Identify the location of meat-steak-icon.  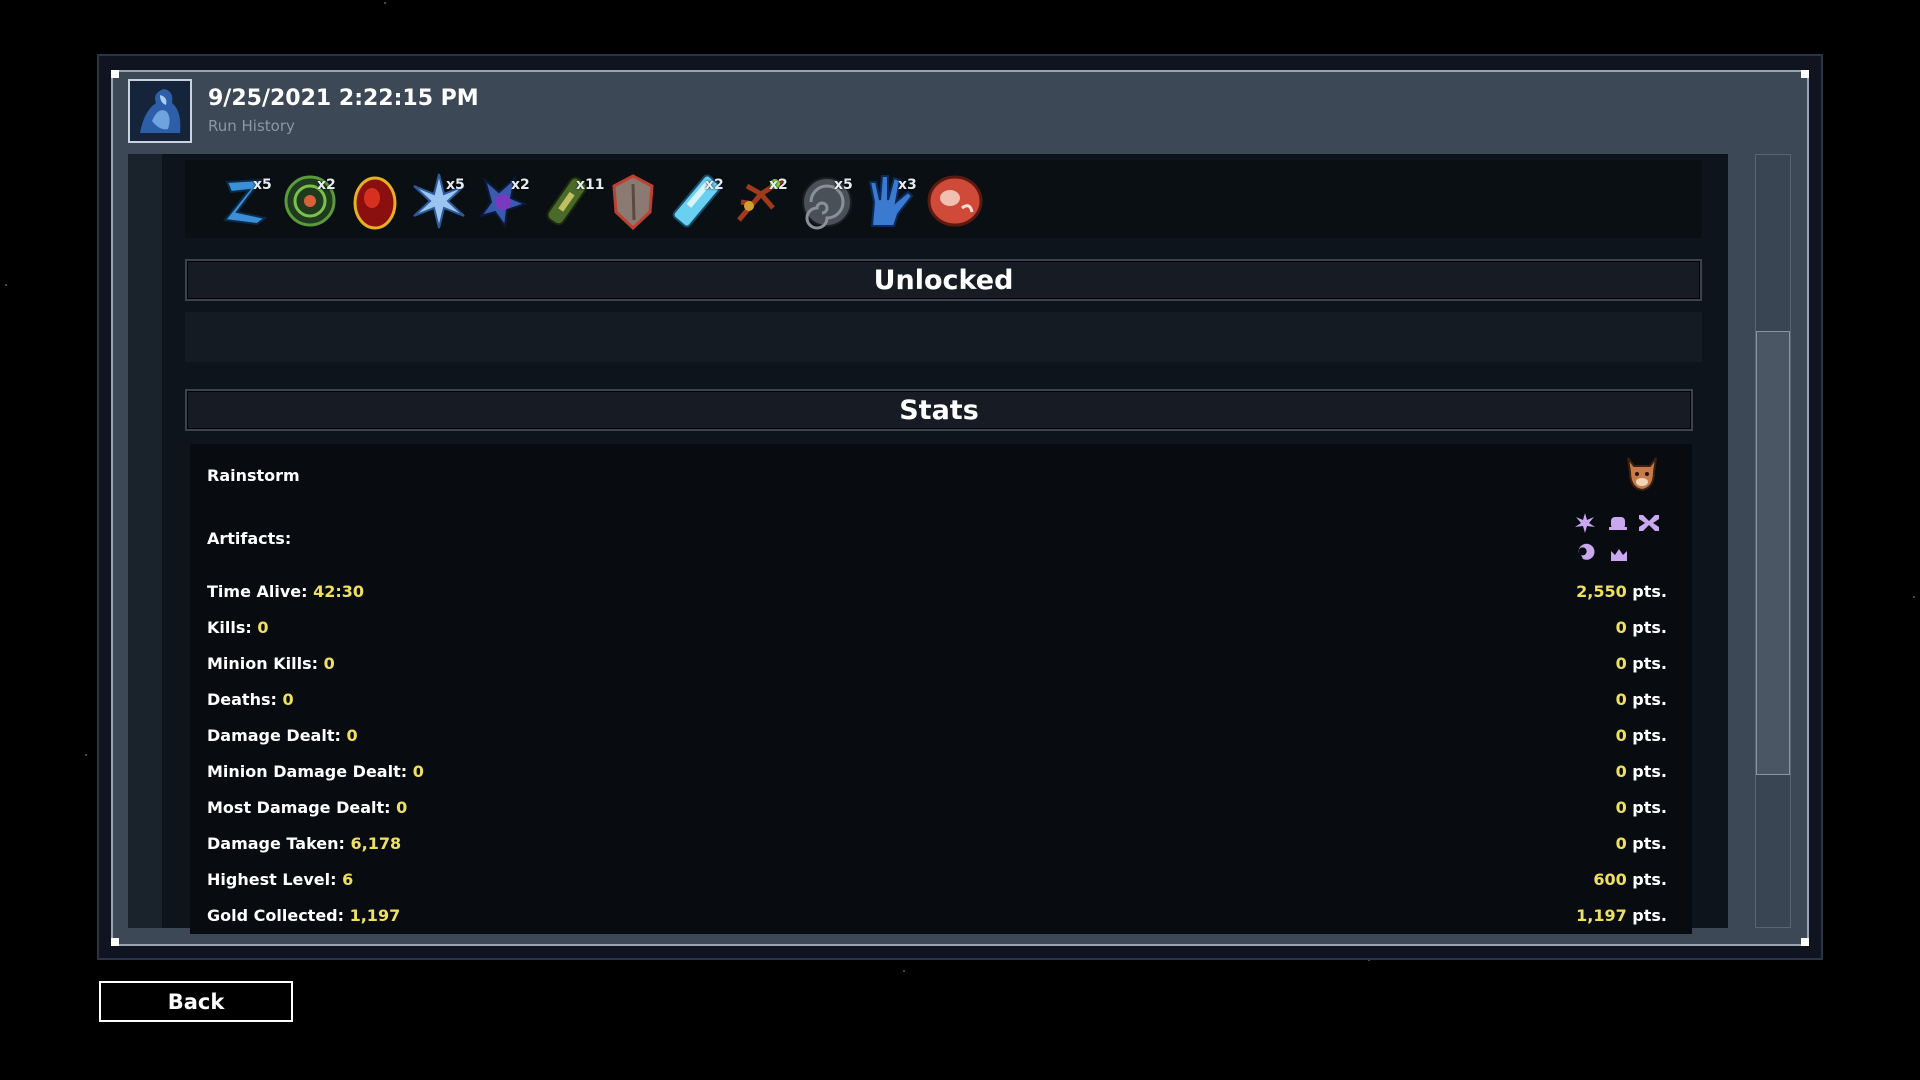
(955, 201).